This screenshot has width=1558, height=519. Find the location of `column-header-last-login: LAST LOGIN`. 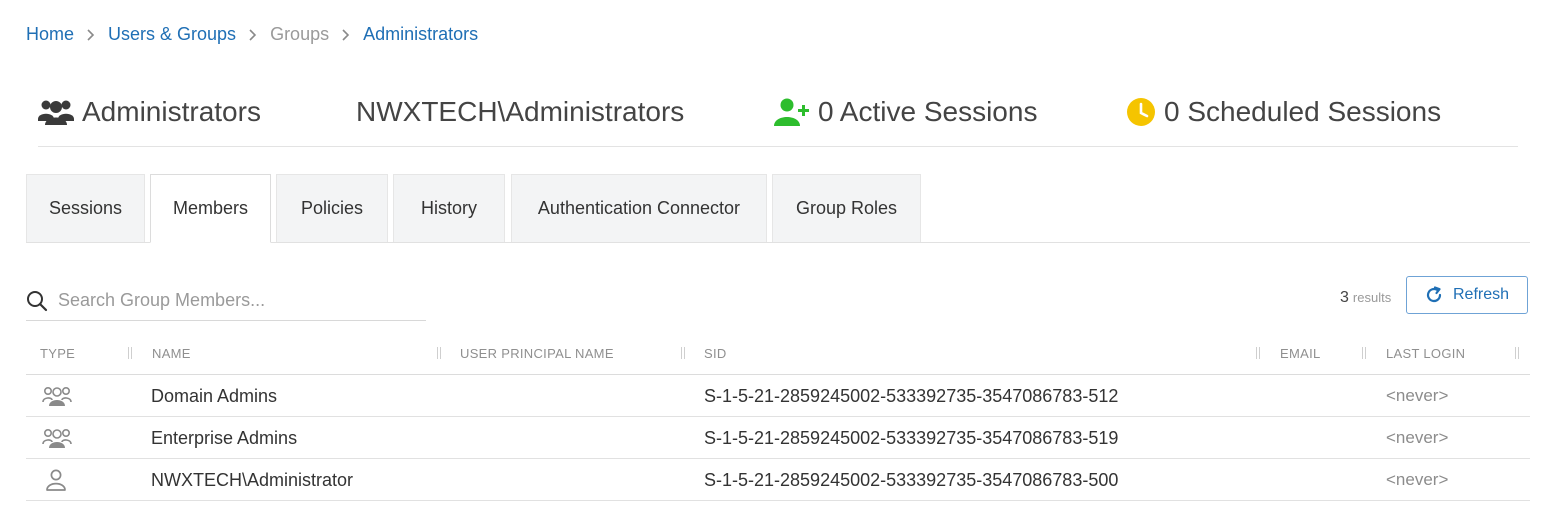

column-header-last-login: LAST LOGIN is located at coordinates (1425, 353).